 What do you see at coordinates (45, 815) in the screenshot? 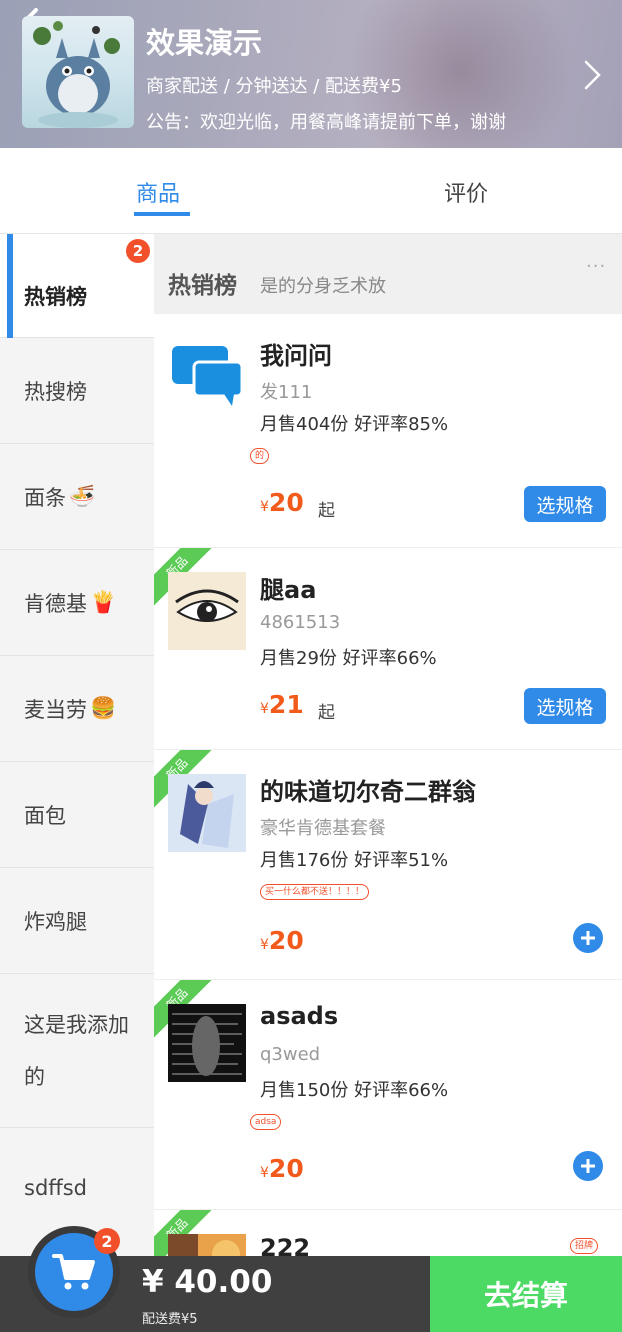
I see `sidebar-item-label: 面包` at bounding box center [45, 815].